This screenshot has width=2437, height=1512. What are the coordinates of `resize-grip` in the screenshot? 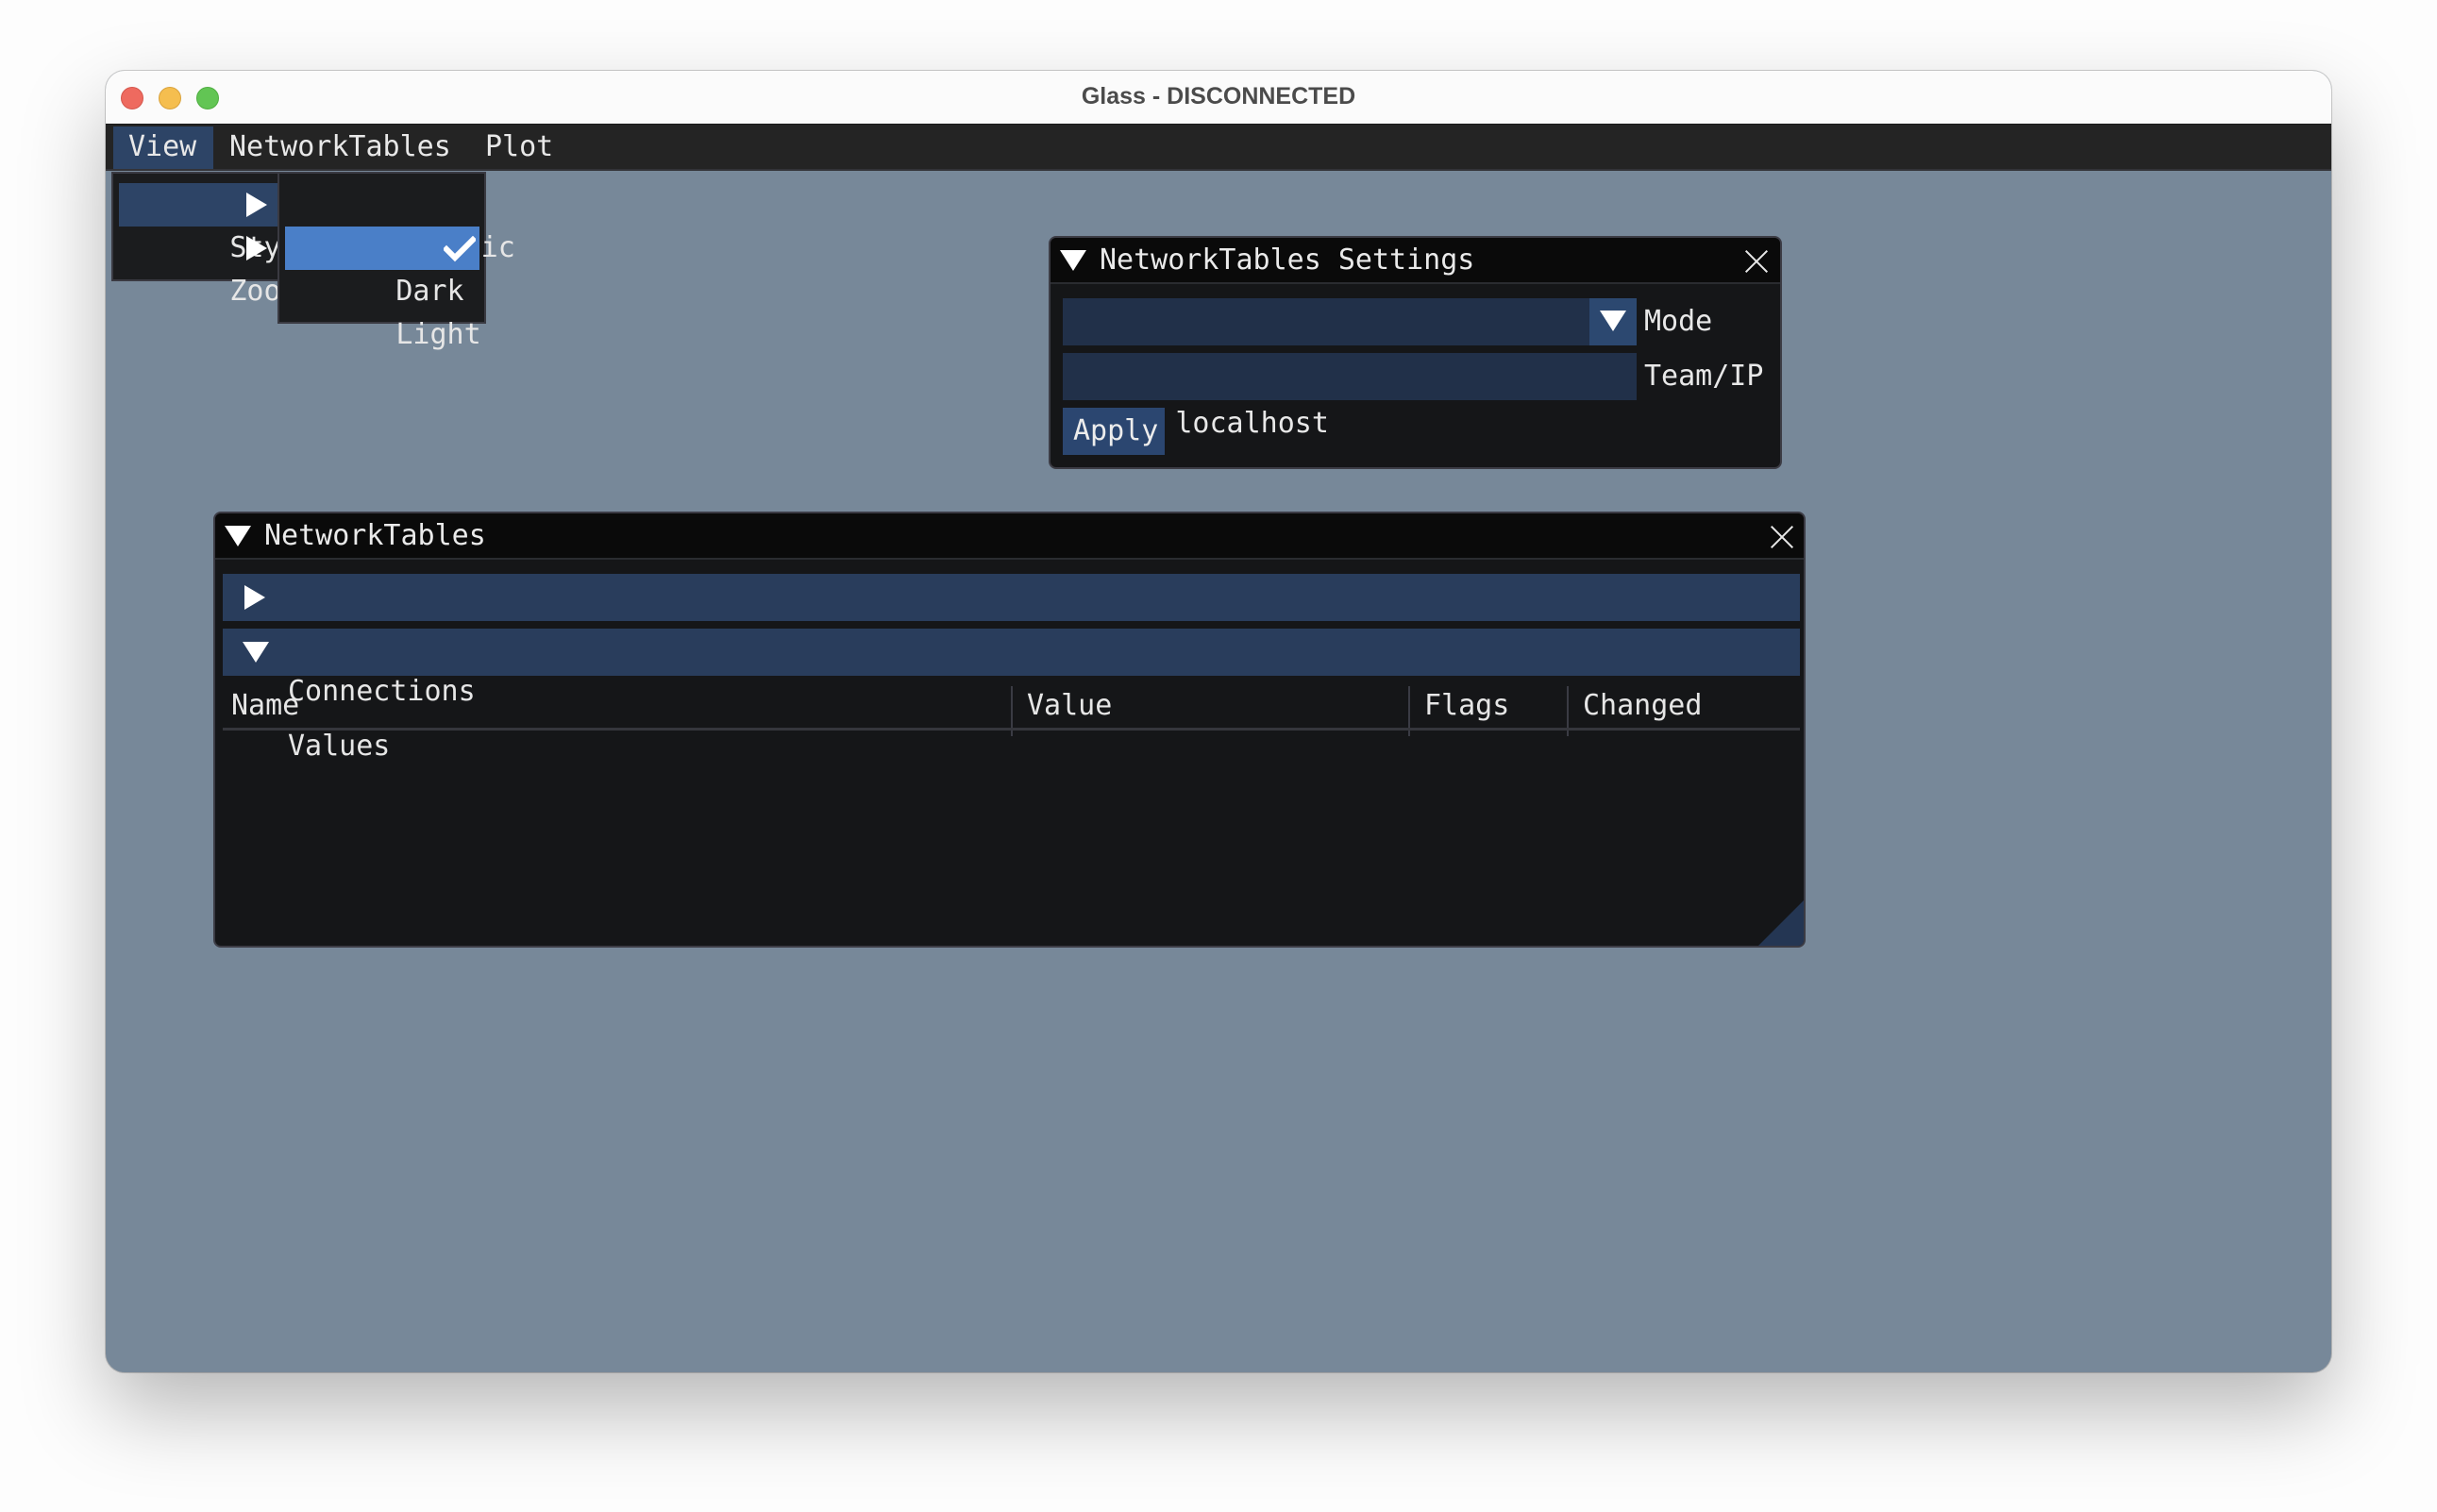 It's located at (1781, 923).